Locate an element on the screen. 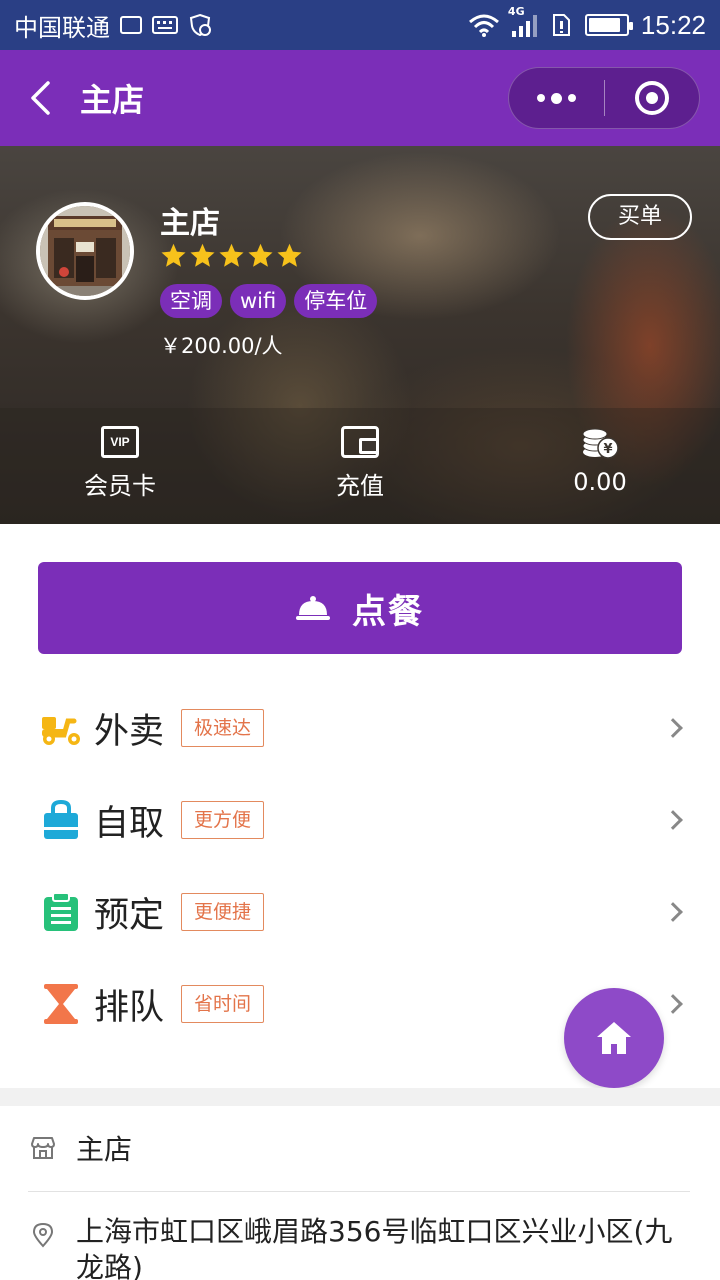 This screenshot has height=1280, width=720. home-button is located at coordinates (614, 1038).